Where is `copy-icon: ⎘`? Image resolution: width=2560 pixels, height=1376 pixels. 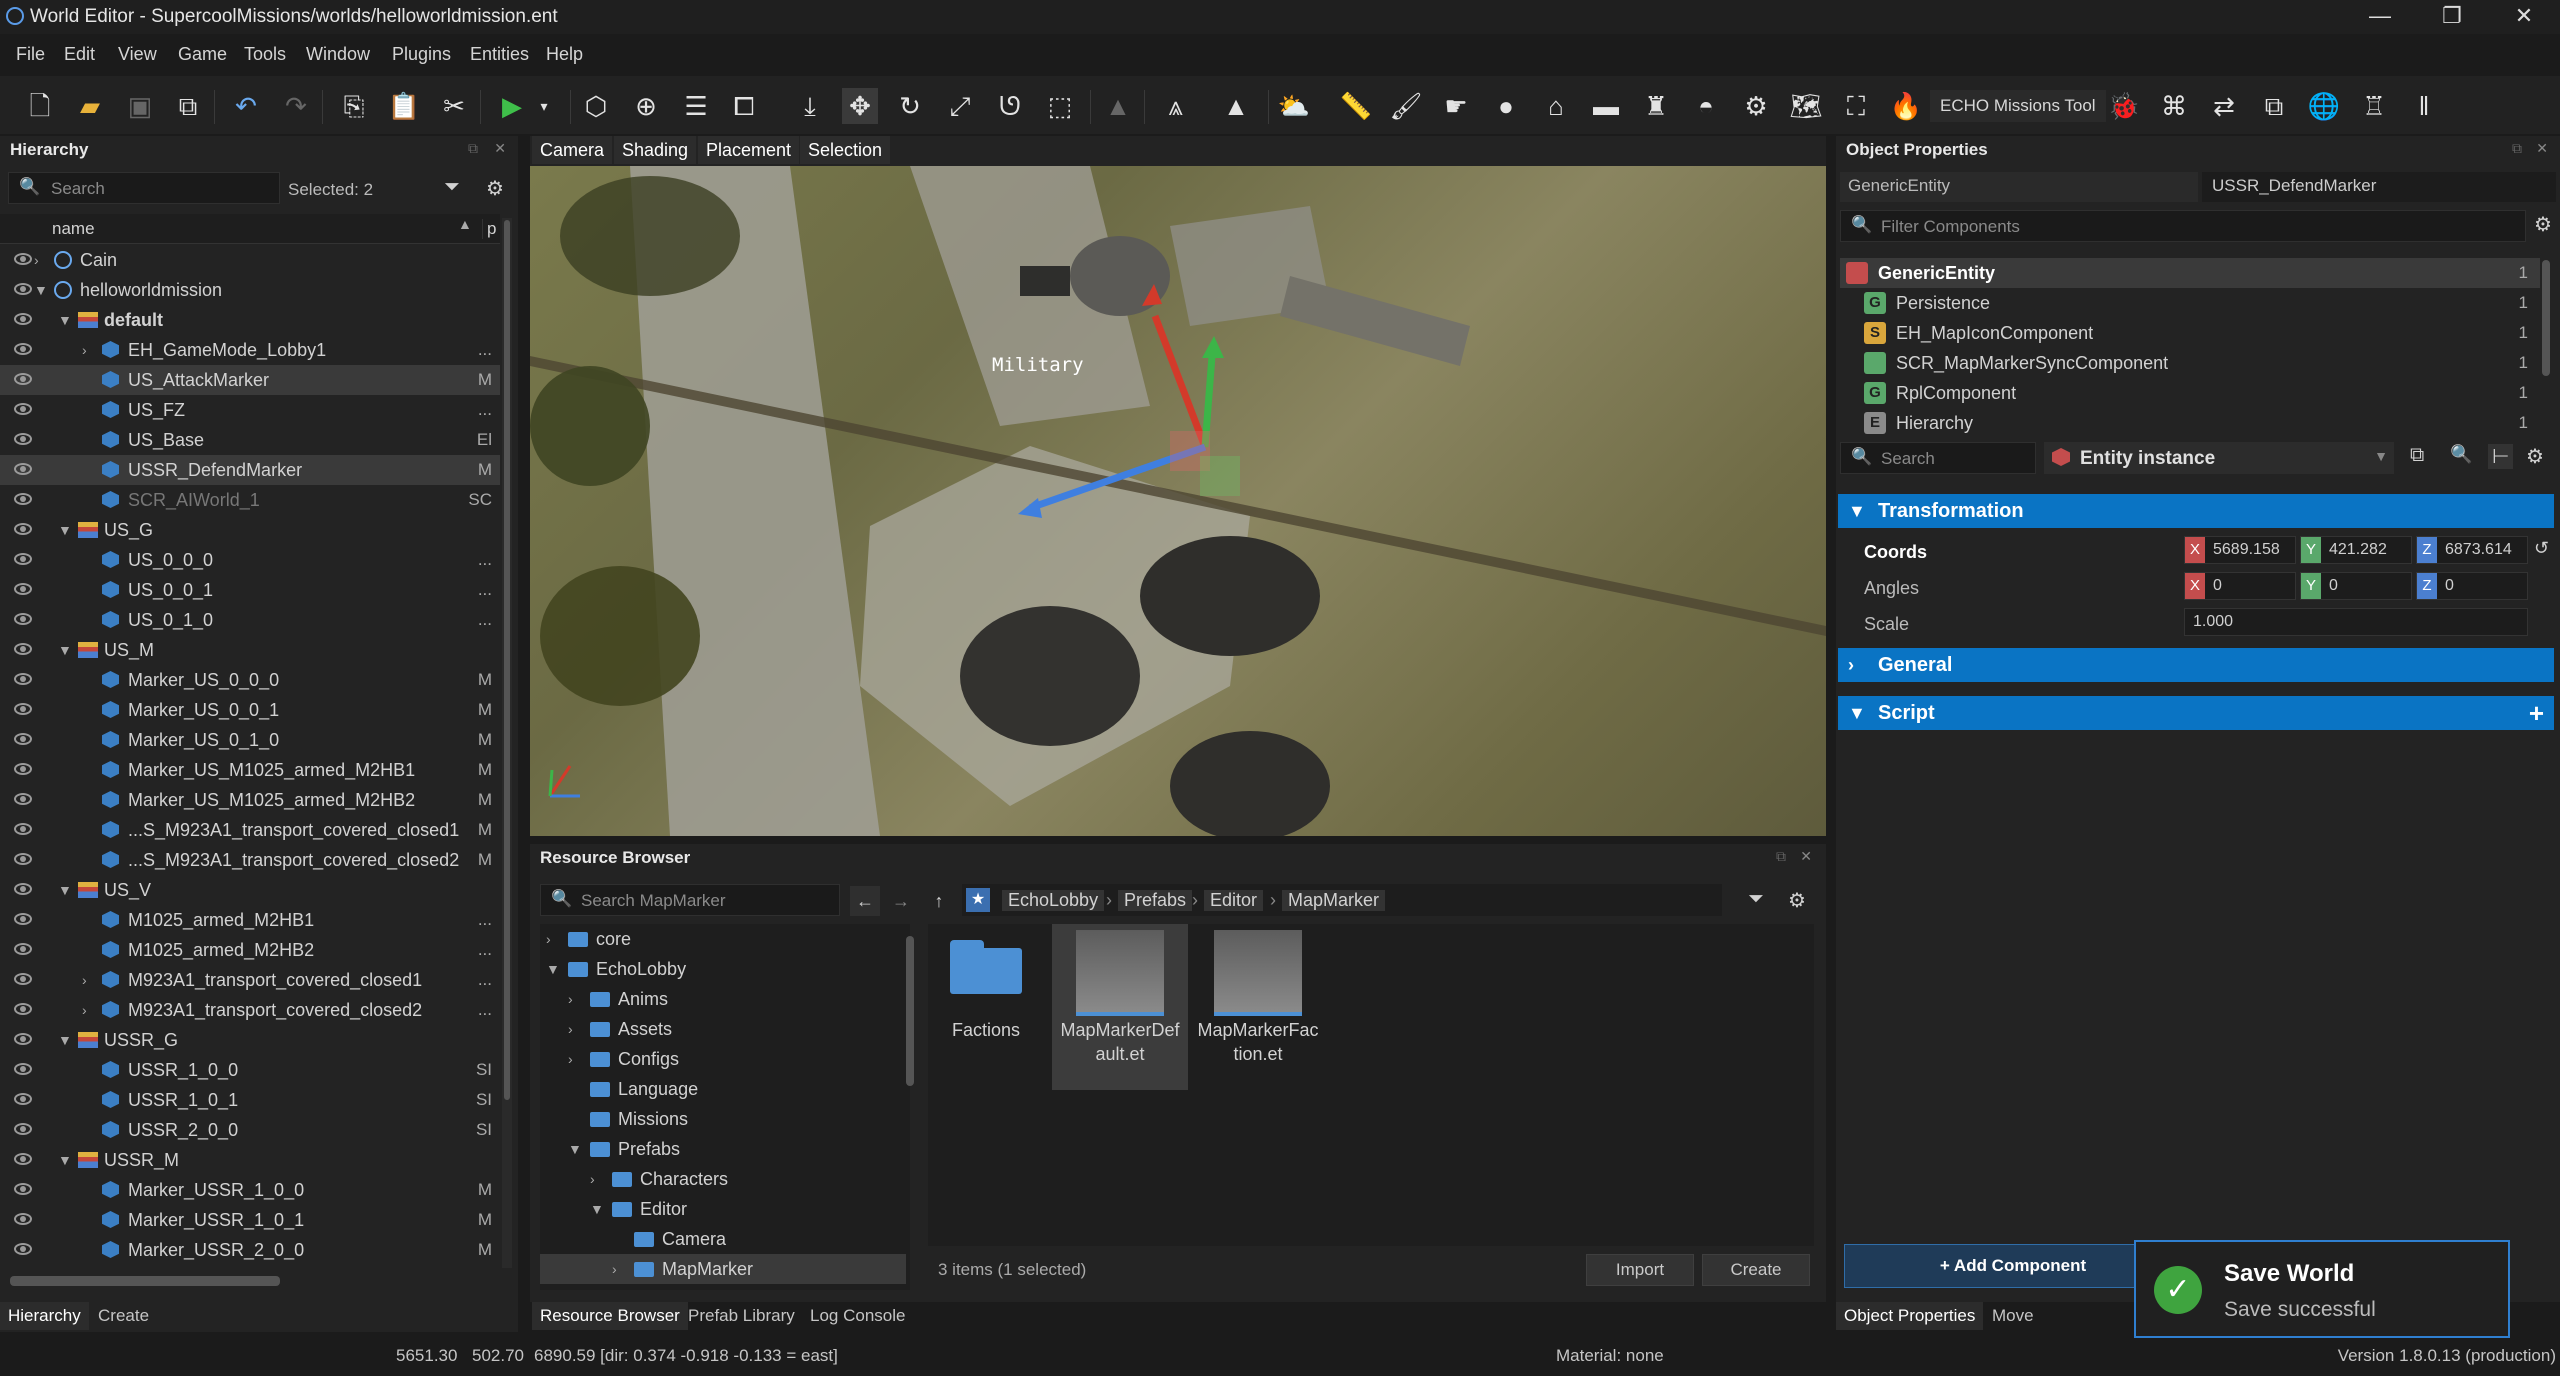
copy-icon: ⎘ is located at coordinates (354, 106).